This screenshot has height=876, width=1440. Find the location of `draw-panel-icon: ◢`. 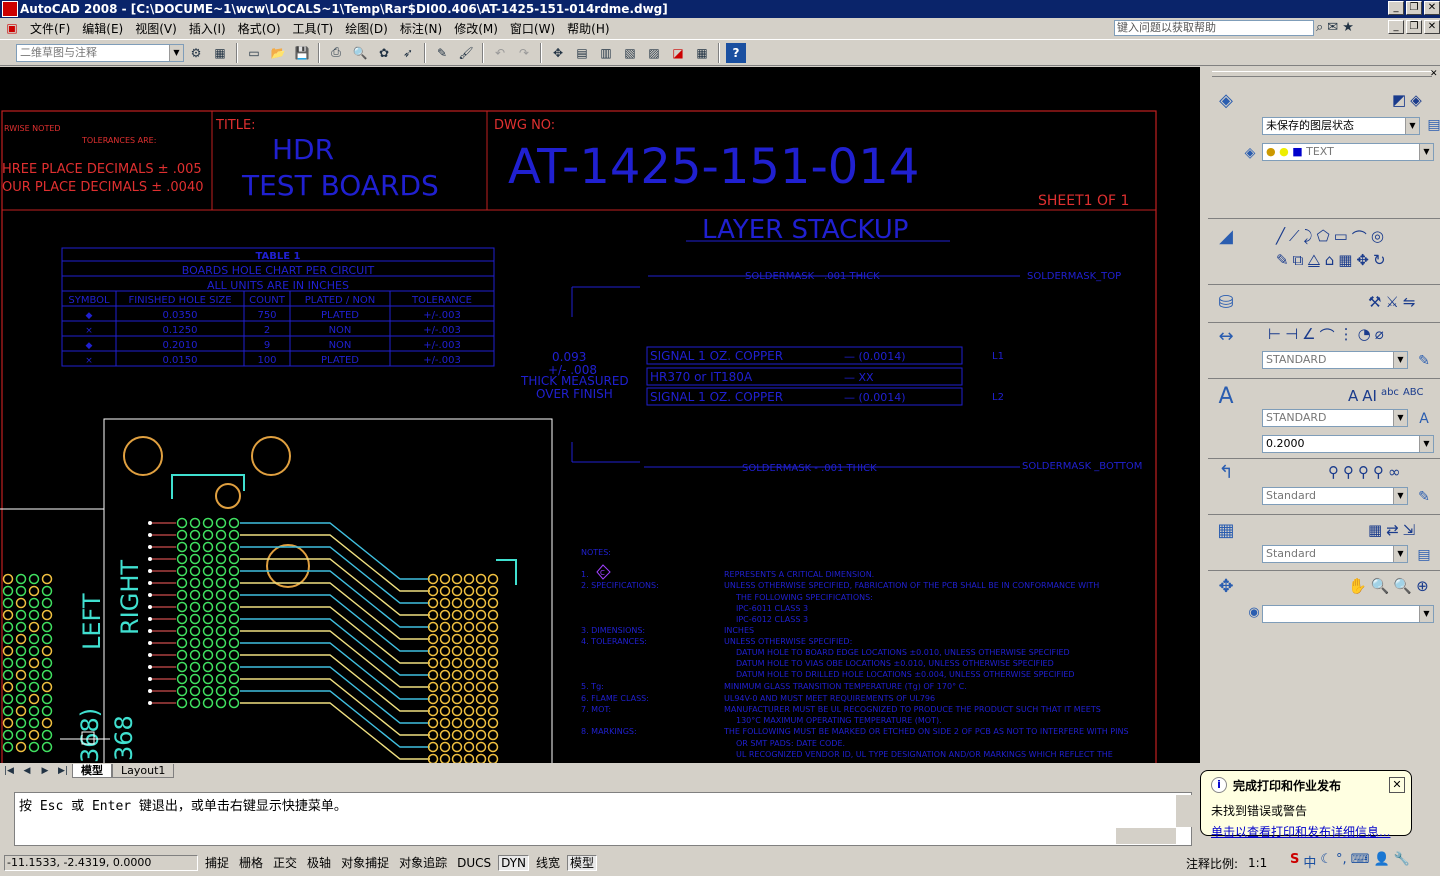

draw-panel-icon: ◢ is located at coordinates (1226, 237).